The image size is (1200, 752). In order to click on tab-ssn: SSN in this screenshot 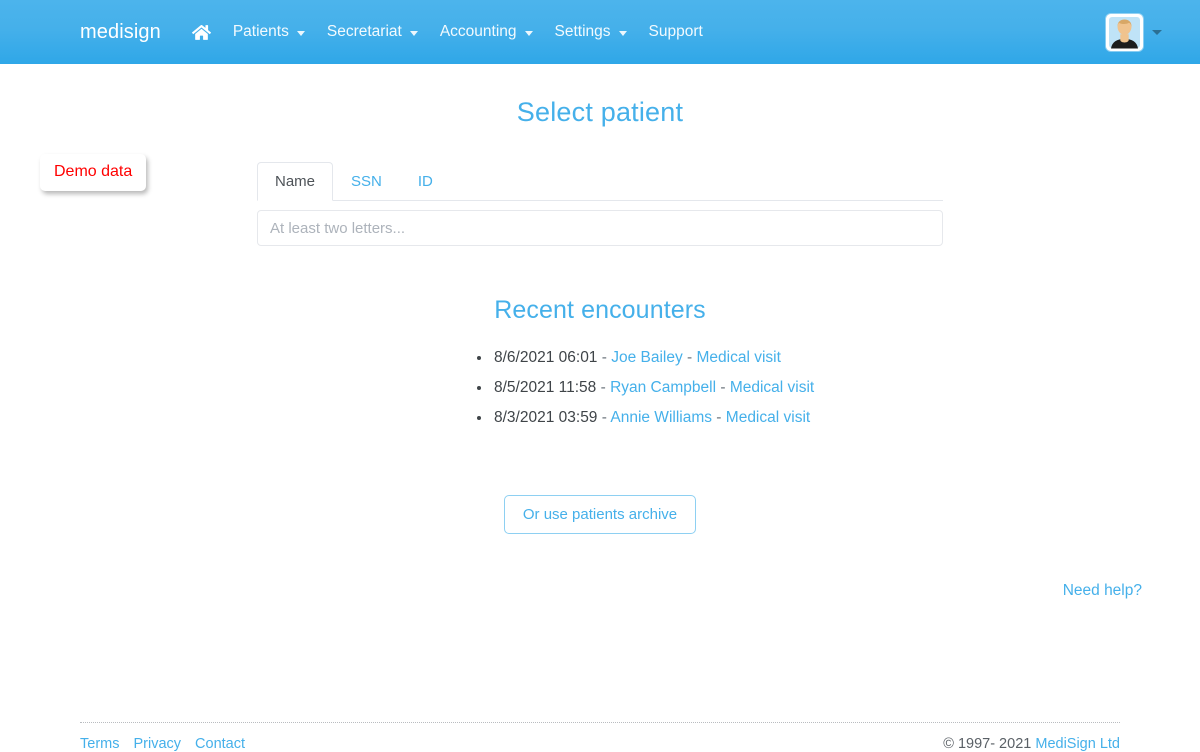, I will do `click(366, 181)`.